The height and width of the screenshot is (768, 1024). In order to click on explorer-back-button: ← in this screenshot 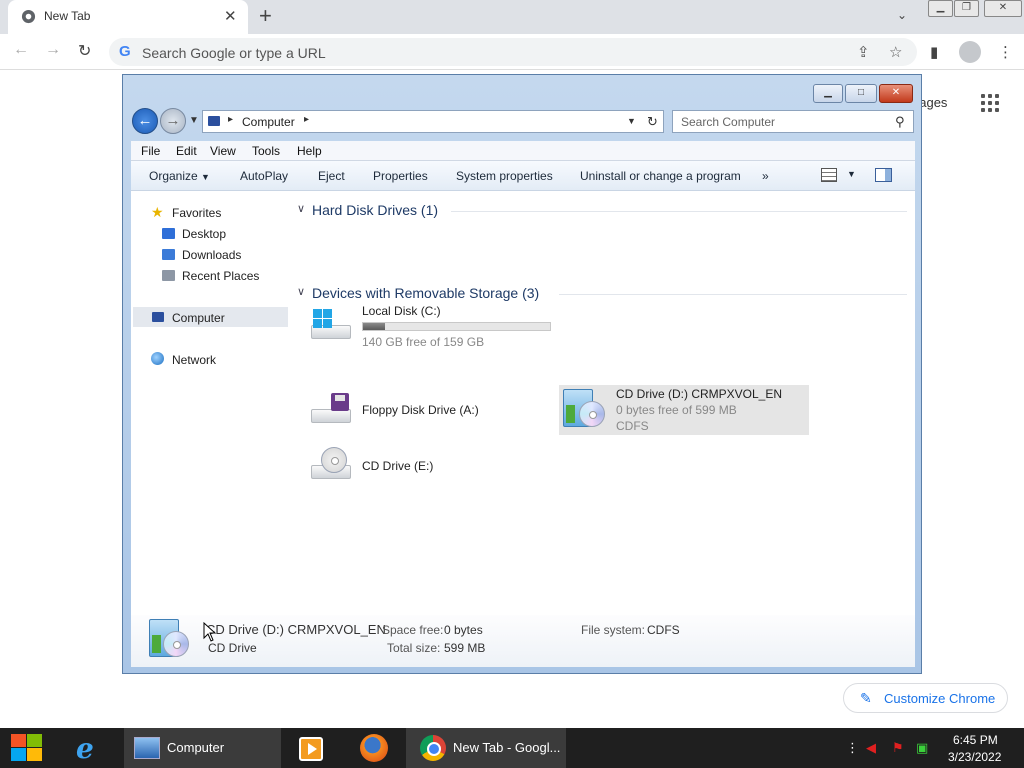, I will do `click(145, 121)`.